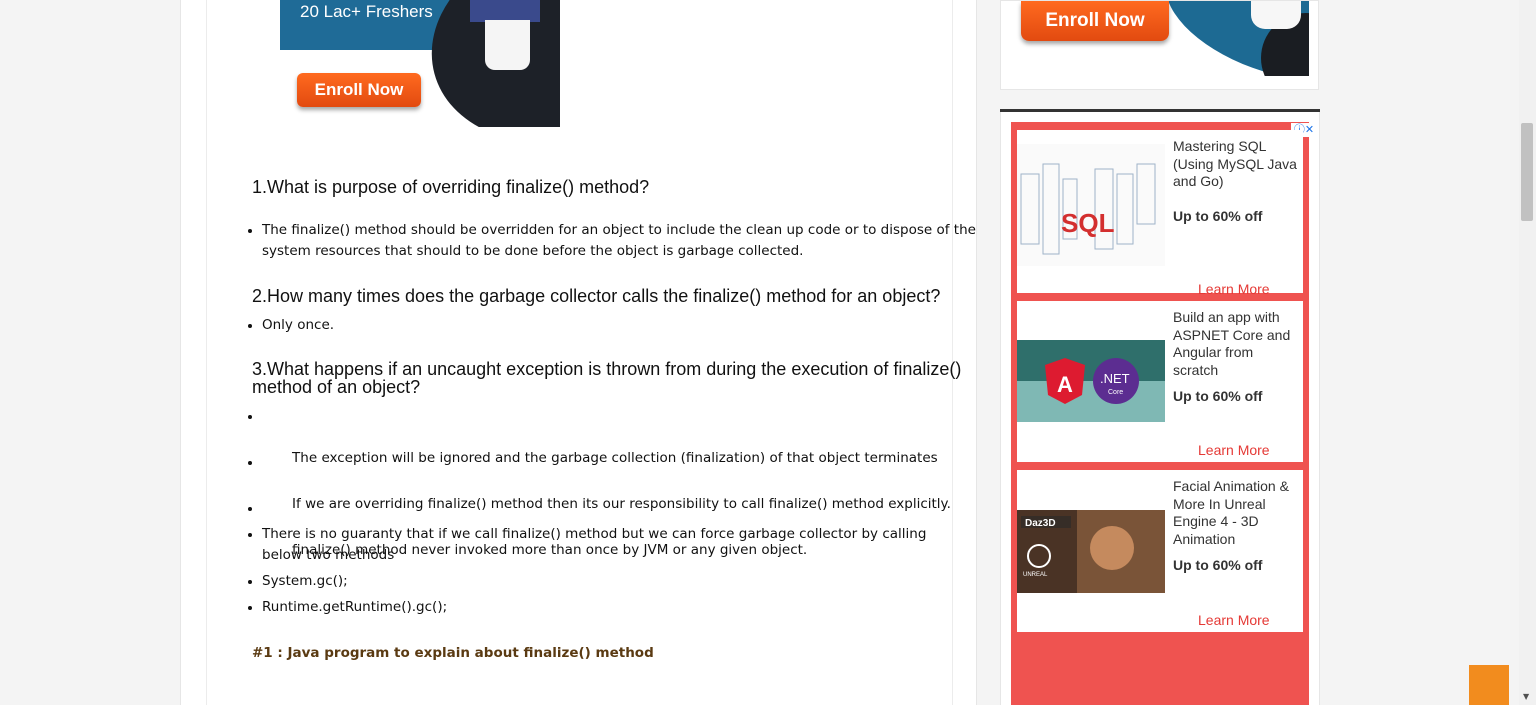  I want to click on ad-card-title: Mastering SQL (Using MySQL Java and Go), so click(1235, 164).